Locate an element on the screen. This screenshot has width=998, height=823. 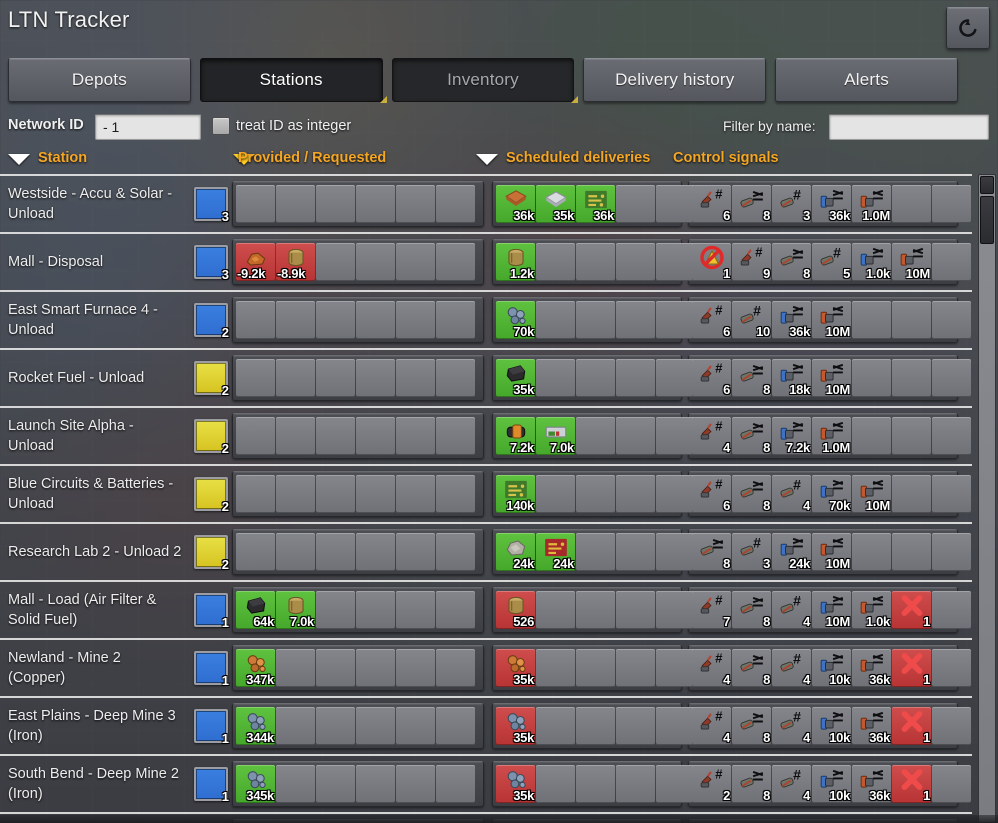
tab-depots: Depots is located at coordinates (99, 80).